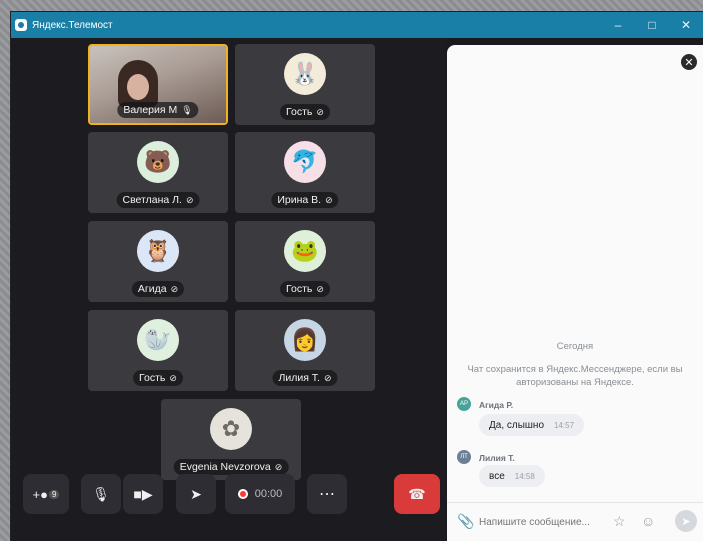  Describe the element at coordinates (464, 404) in the screenshot. I see `avatar: АР` at that location.